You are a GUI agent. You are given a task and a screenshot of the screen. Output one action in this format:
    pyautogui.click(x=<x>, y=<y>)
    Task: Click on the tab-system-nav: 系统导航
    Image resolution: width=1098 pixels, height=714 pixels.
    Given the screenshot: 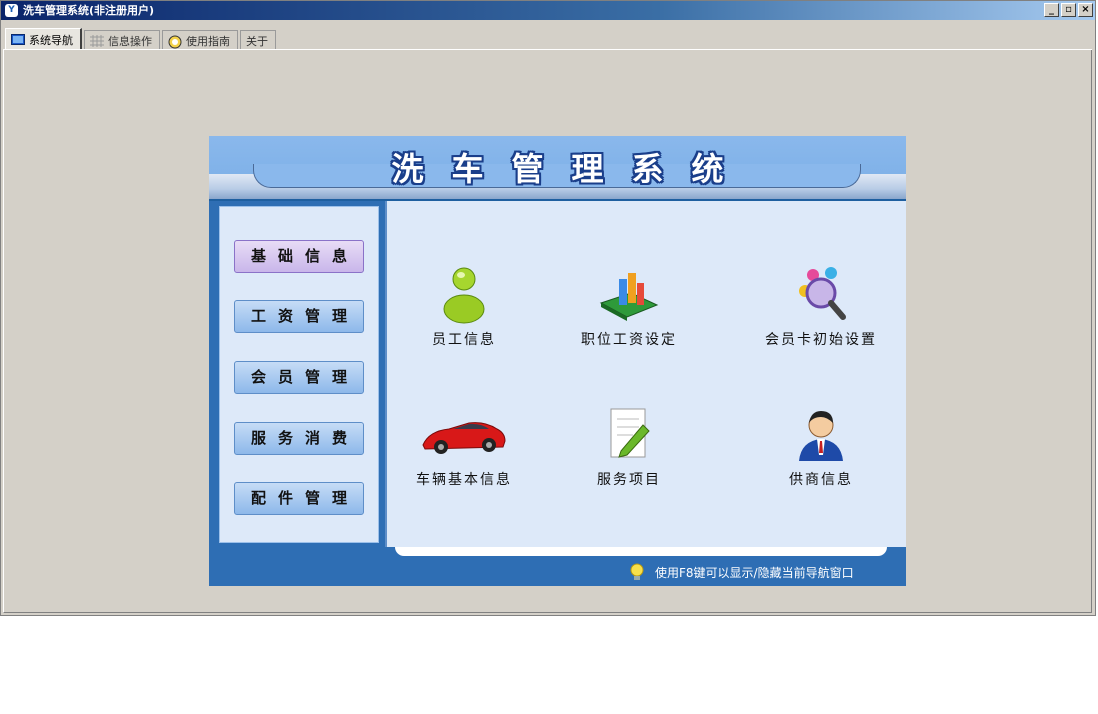 What is the action you would take?
    pyautogui.click(x=43, y=39)
    